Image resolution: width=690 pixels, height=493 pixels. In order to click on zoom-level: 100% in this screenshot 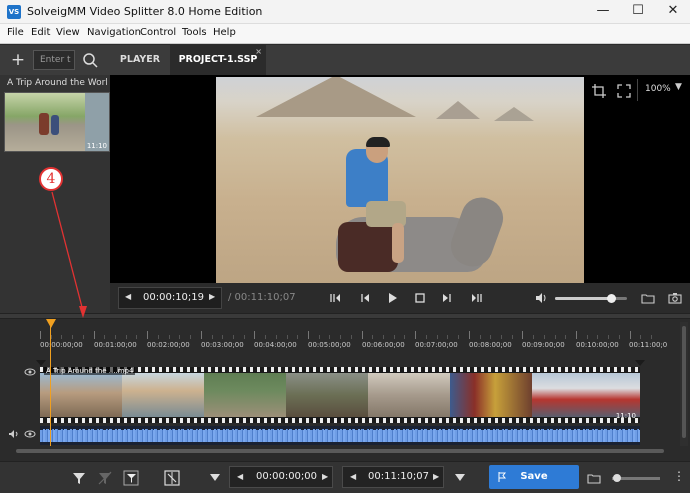, I will do `click(658, 89)`.